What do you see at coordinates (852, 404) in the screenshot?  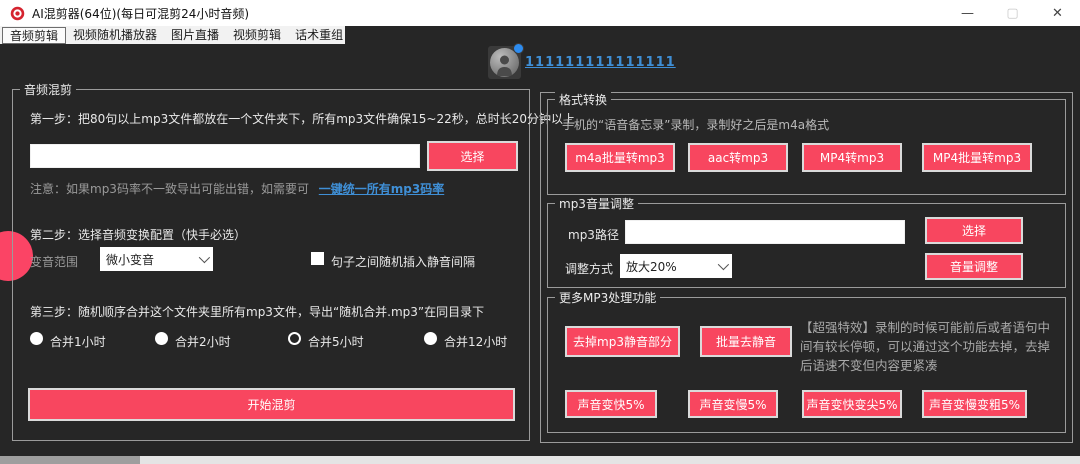 I see `faster-sharper-5-button: 声音变快变尖5%` at bounding box center [852, 404].